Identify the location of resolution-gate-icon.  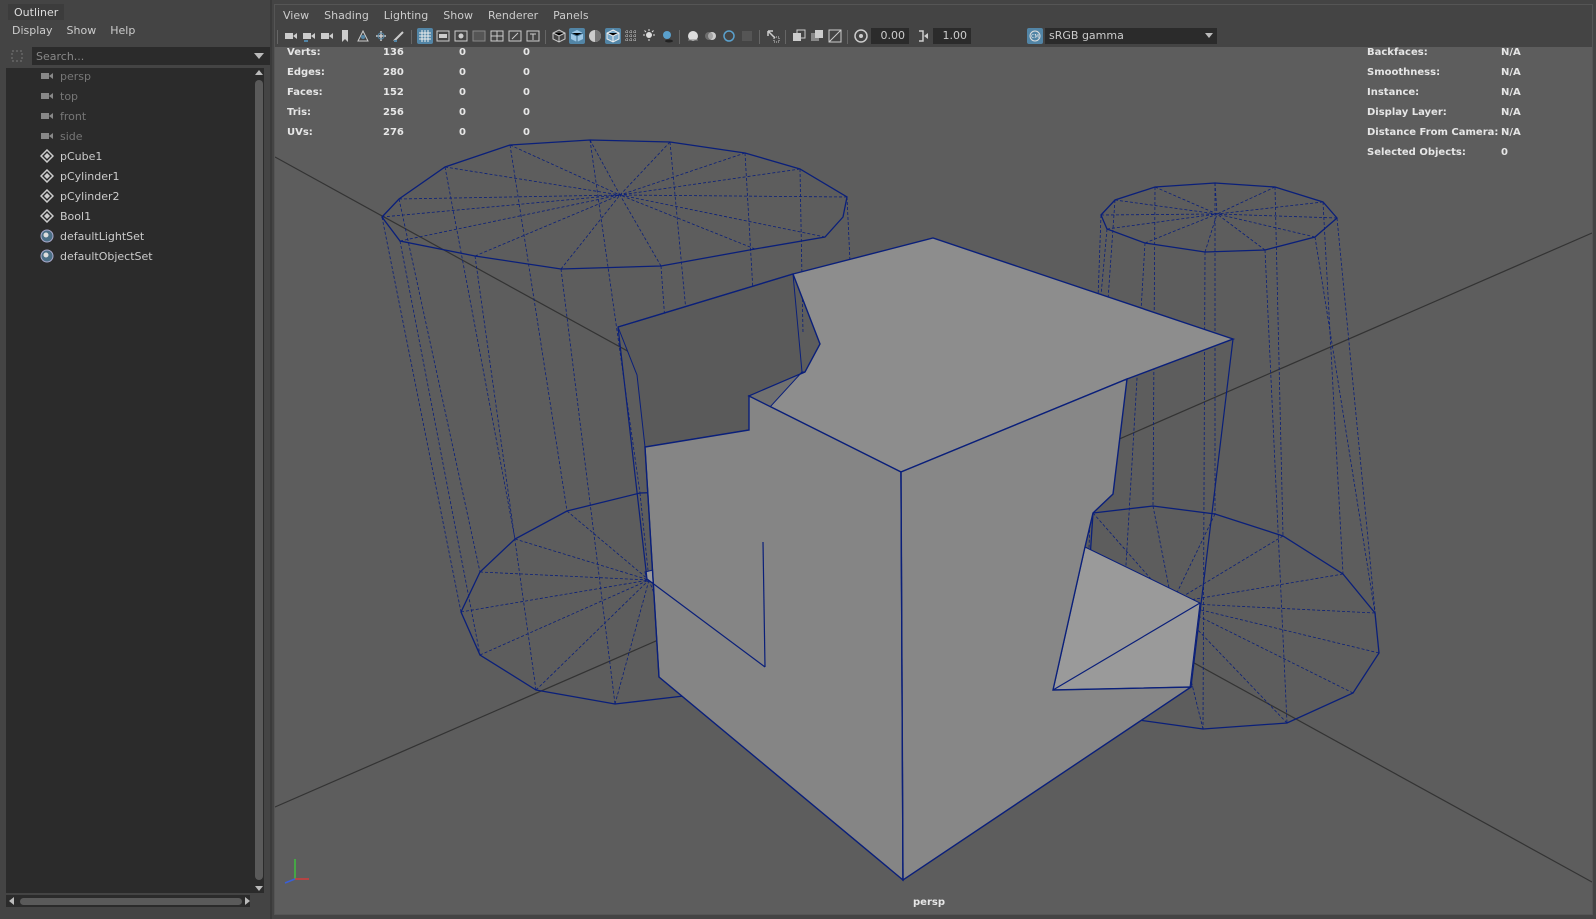
(461, 36).